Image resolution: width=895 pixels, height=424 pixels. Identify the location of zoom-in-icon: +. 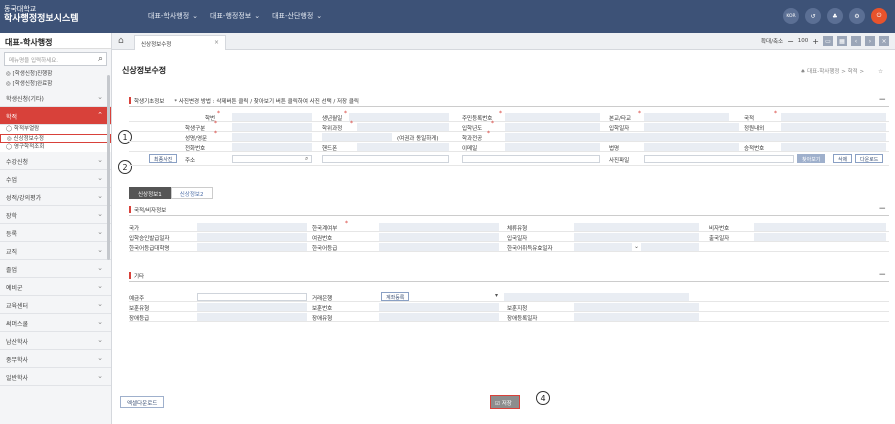
(815, 41).